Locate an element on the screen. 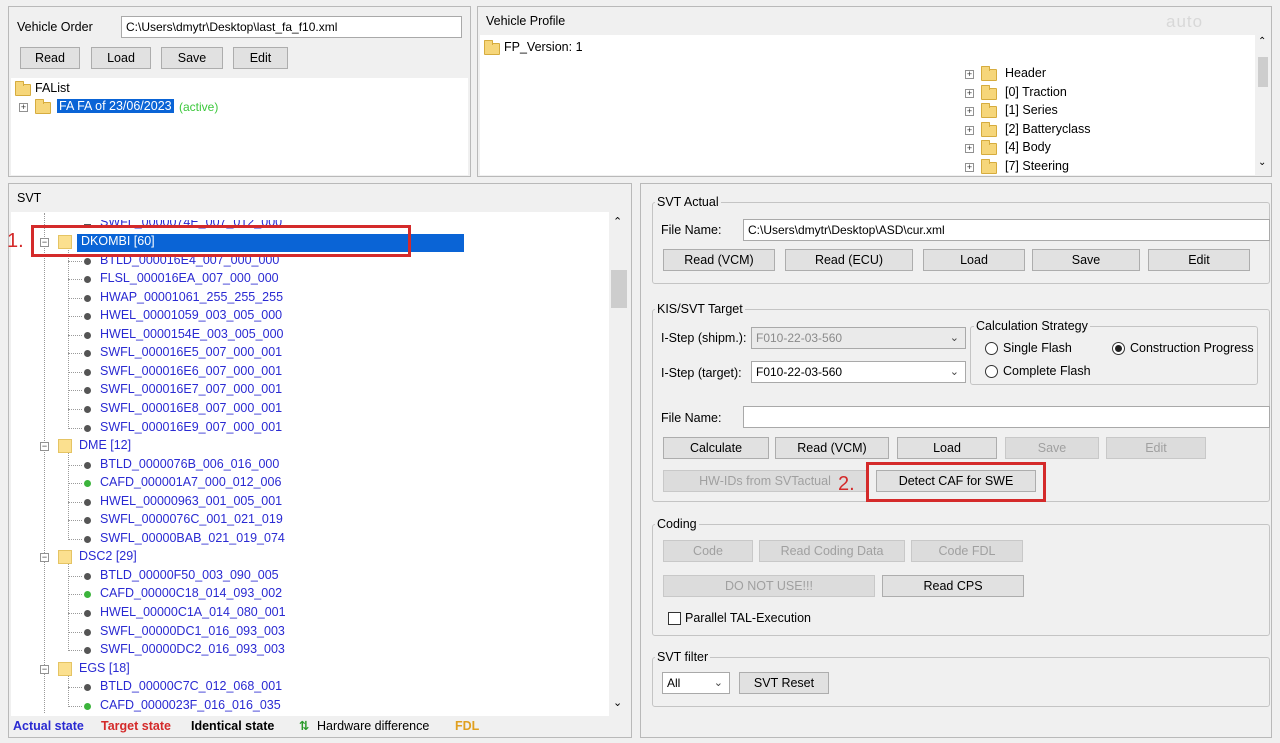 This screenshot has width=1280, height=743. fp-version-root: FP_Version: 1 is located at coordinates (543, 47).